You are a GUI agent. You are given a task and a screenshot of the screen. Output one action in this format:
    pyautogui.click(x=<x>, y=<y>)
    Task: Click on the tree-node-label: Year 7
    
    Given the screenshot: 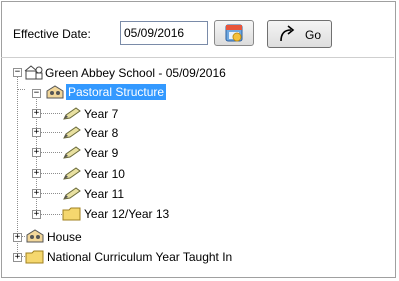 What is the action you would take?
    pyautogui.click(x=101, y=114)
    